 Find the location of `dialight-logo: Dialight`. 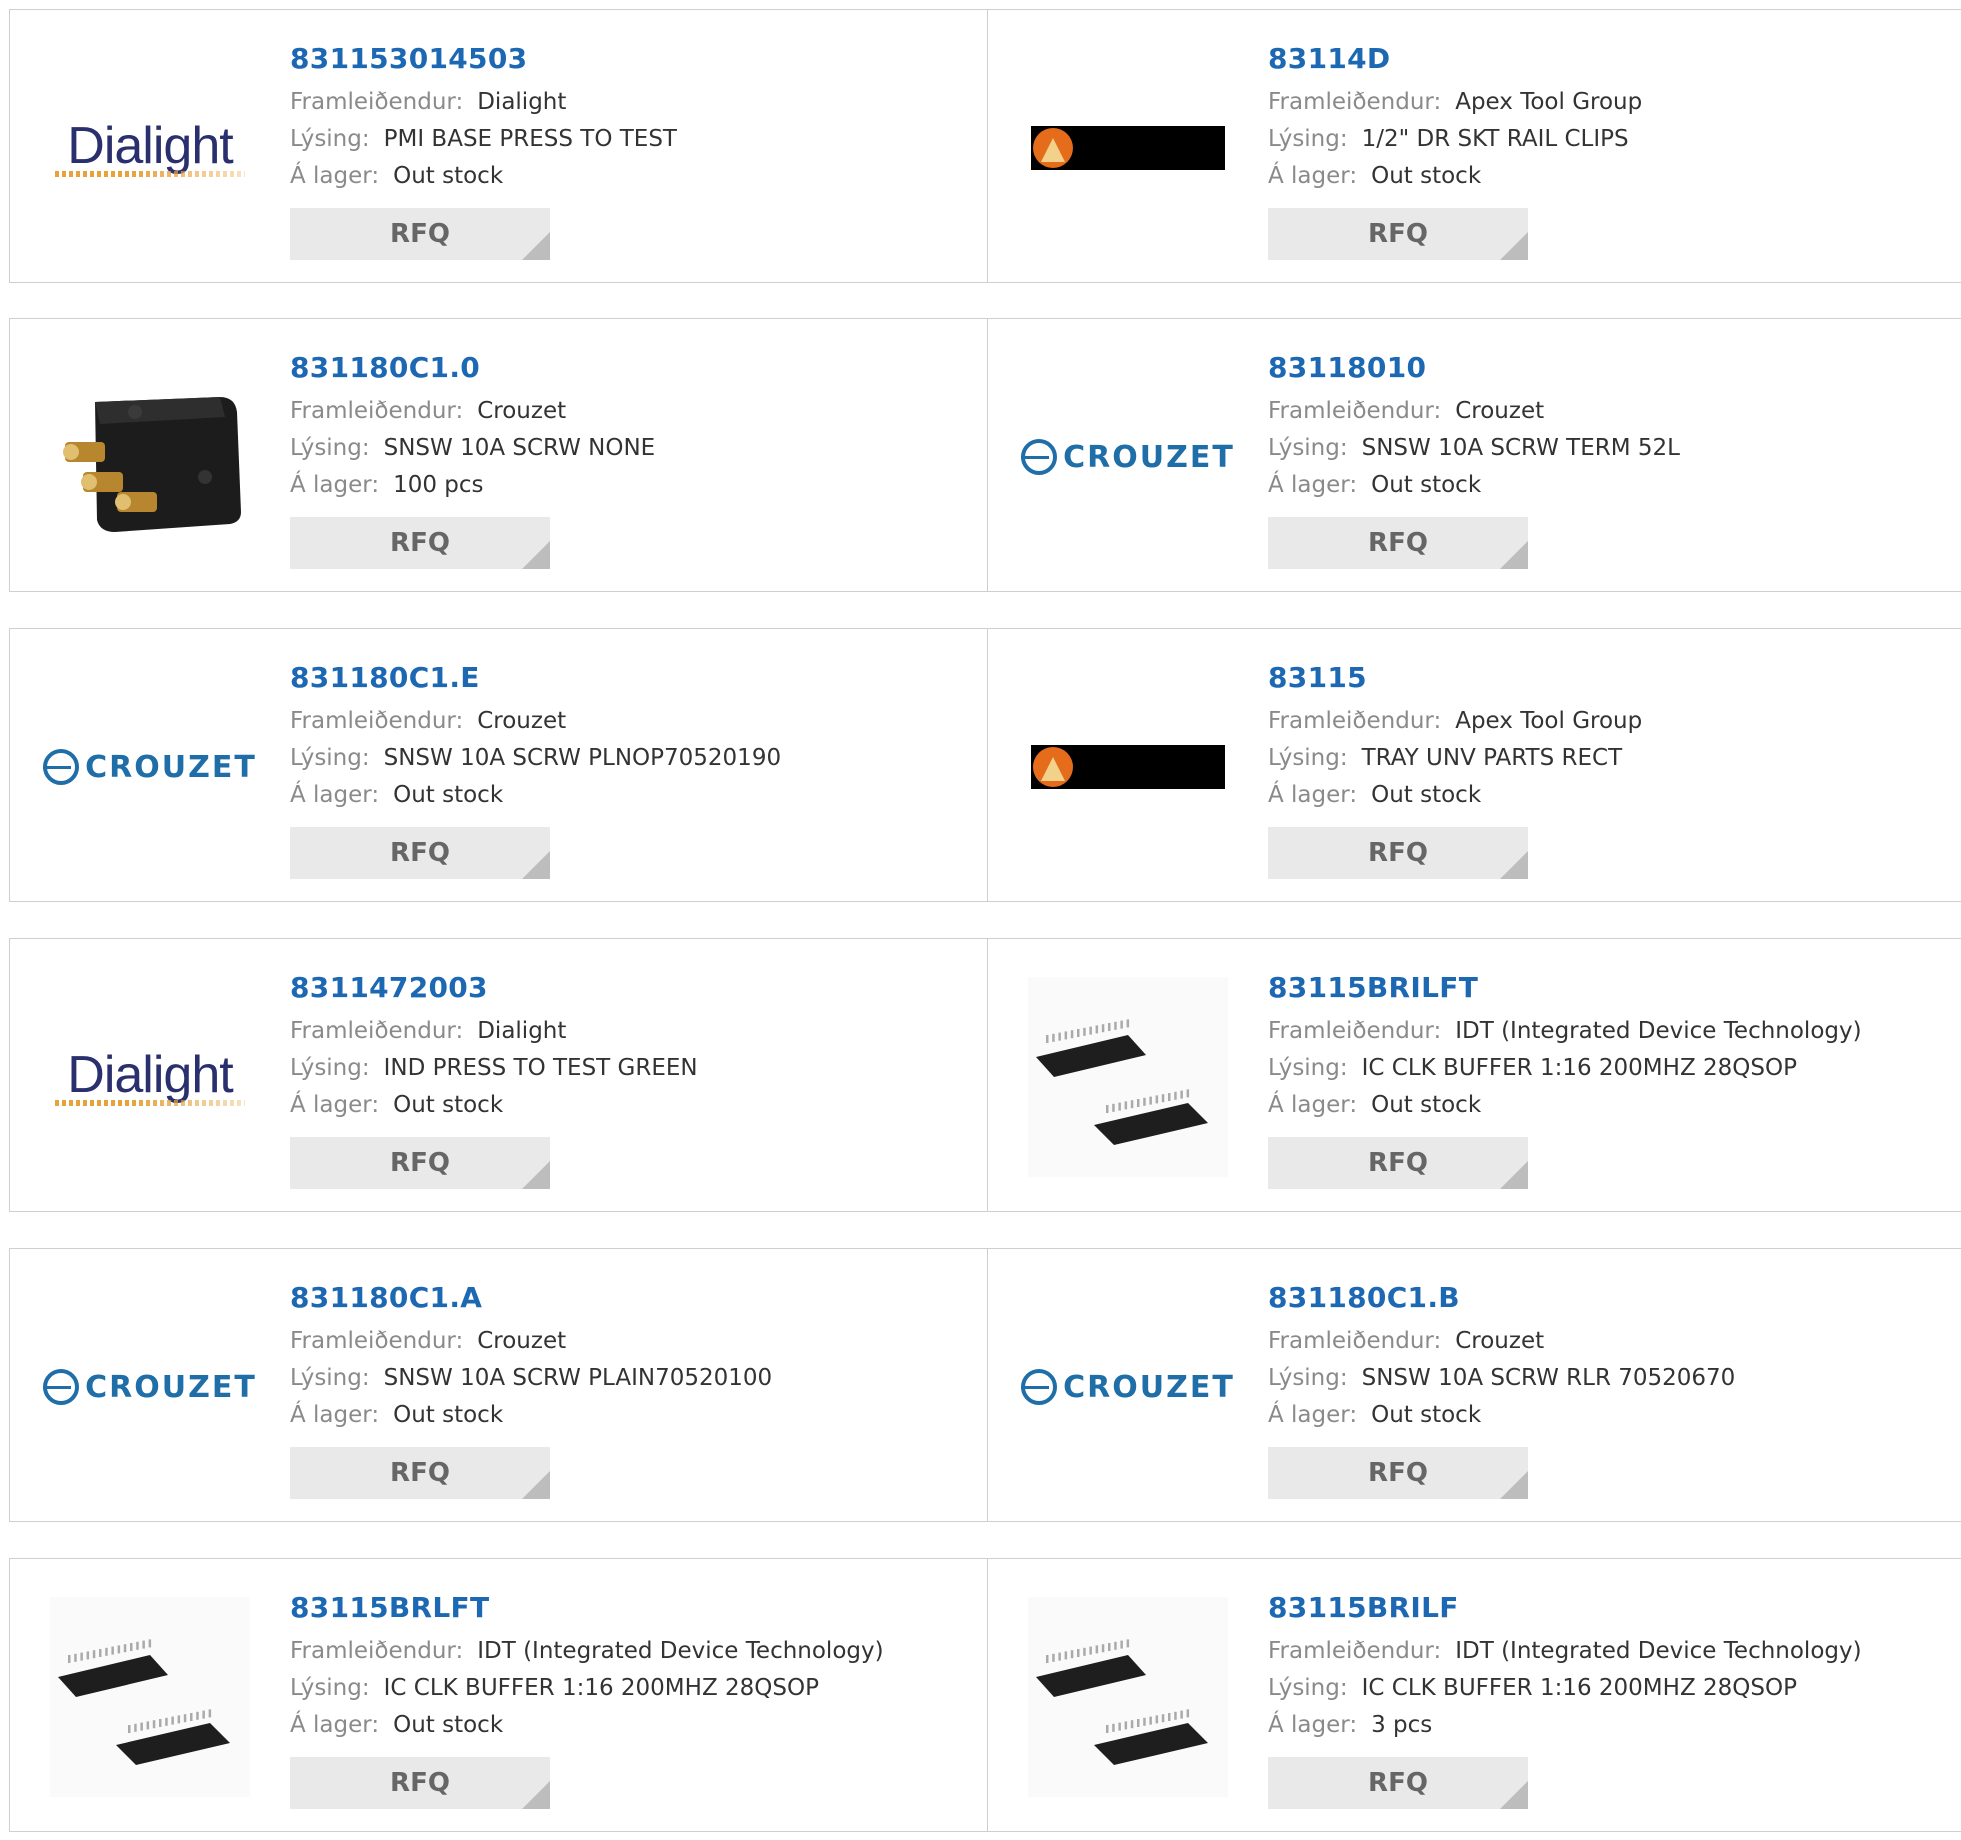

dialight-logo: Dialight is located at coordinates (150, 148).